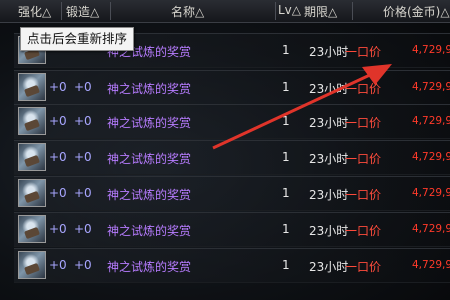 The height and width of the screenshot is (300, 450). Describe the element at coordinates (34, 11) in the screenshot. I see `sort-enhance-header: 强化△` at that location.